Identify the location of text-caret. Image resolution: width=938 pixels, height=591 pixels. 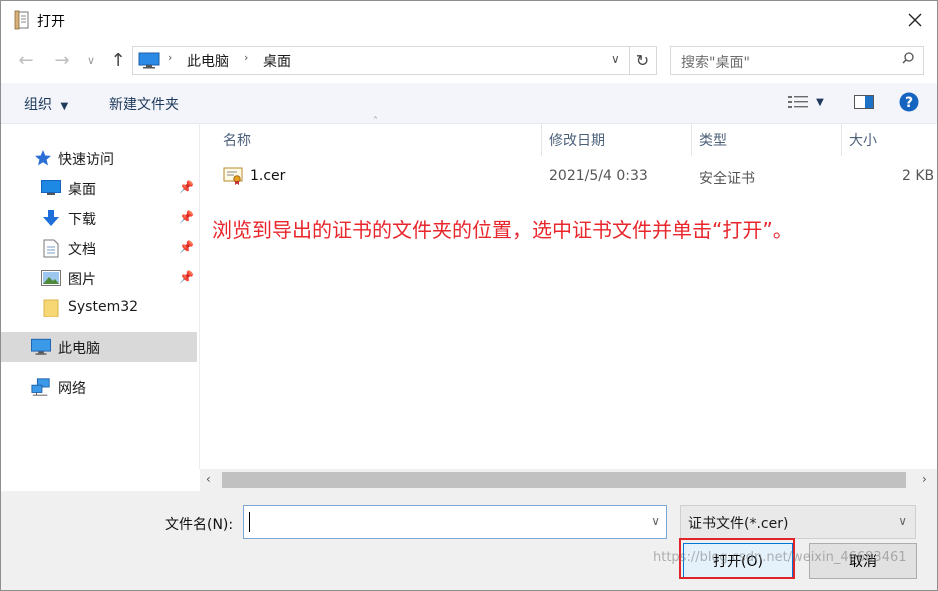
(249, 522).